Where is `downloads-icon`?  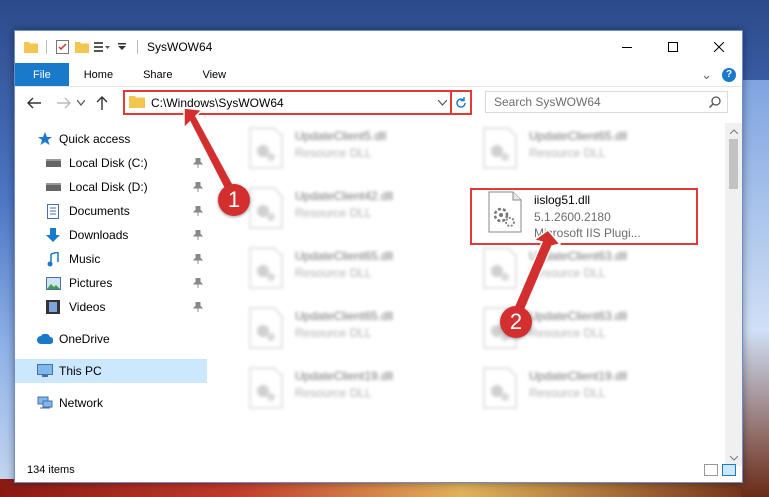
downloads-icon is located at coordinates (53, 235).